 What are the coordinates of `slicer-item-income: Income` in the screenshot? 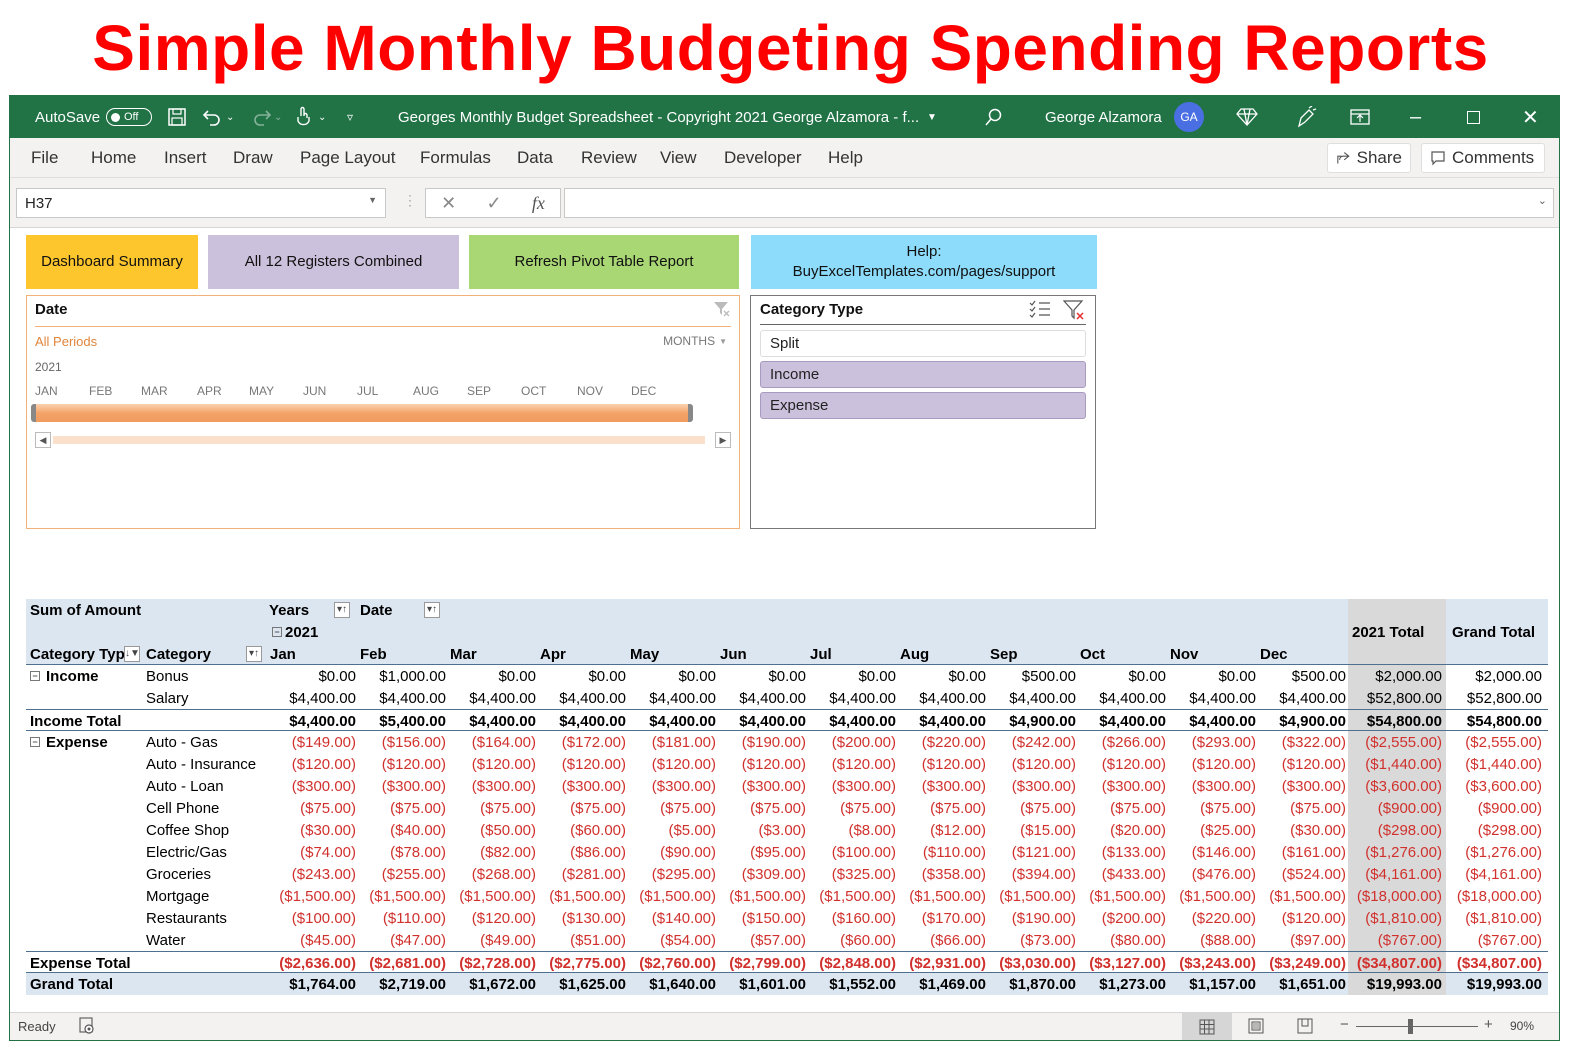 It's located at (923, 374).